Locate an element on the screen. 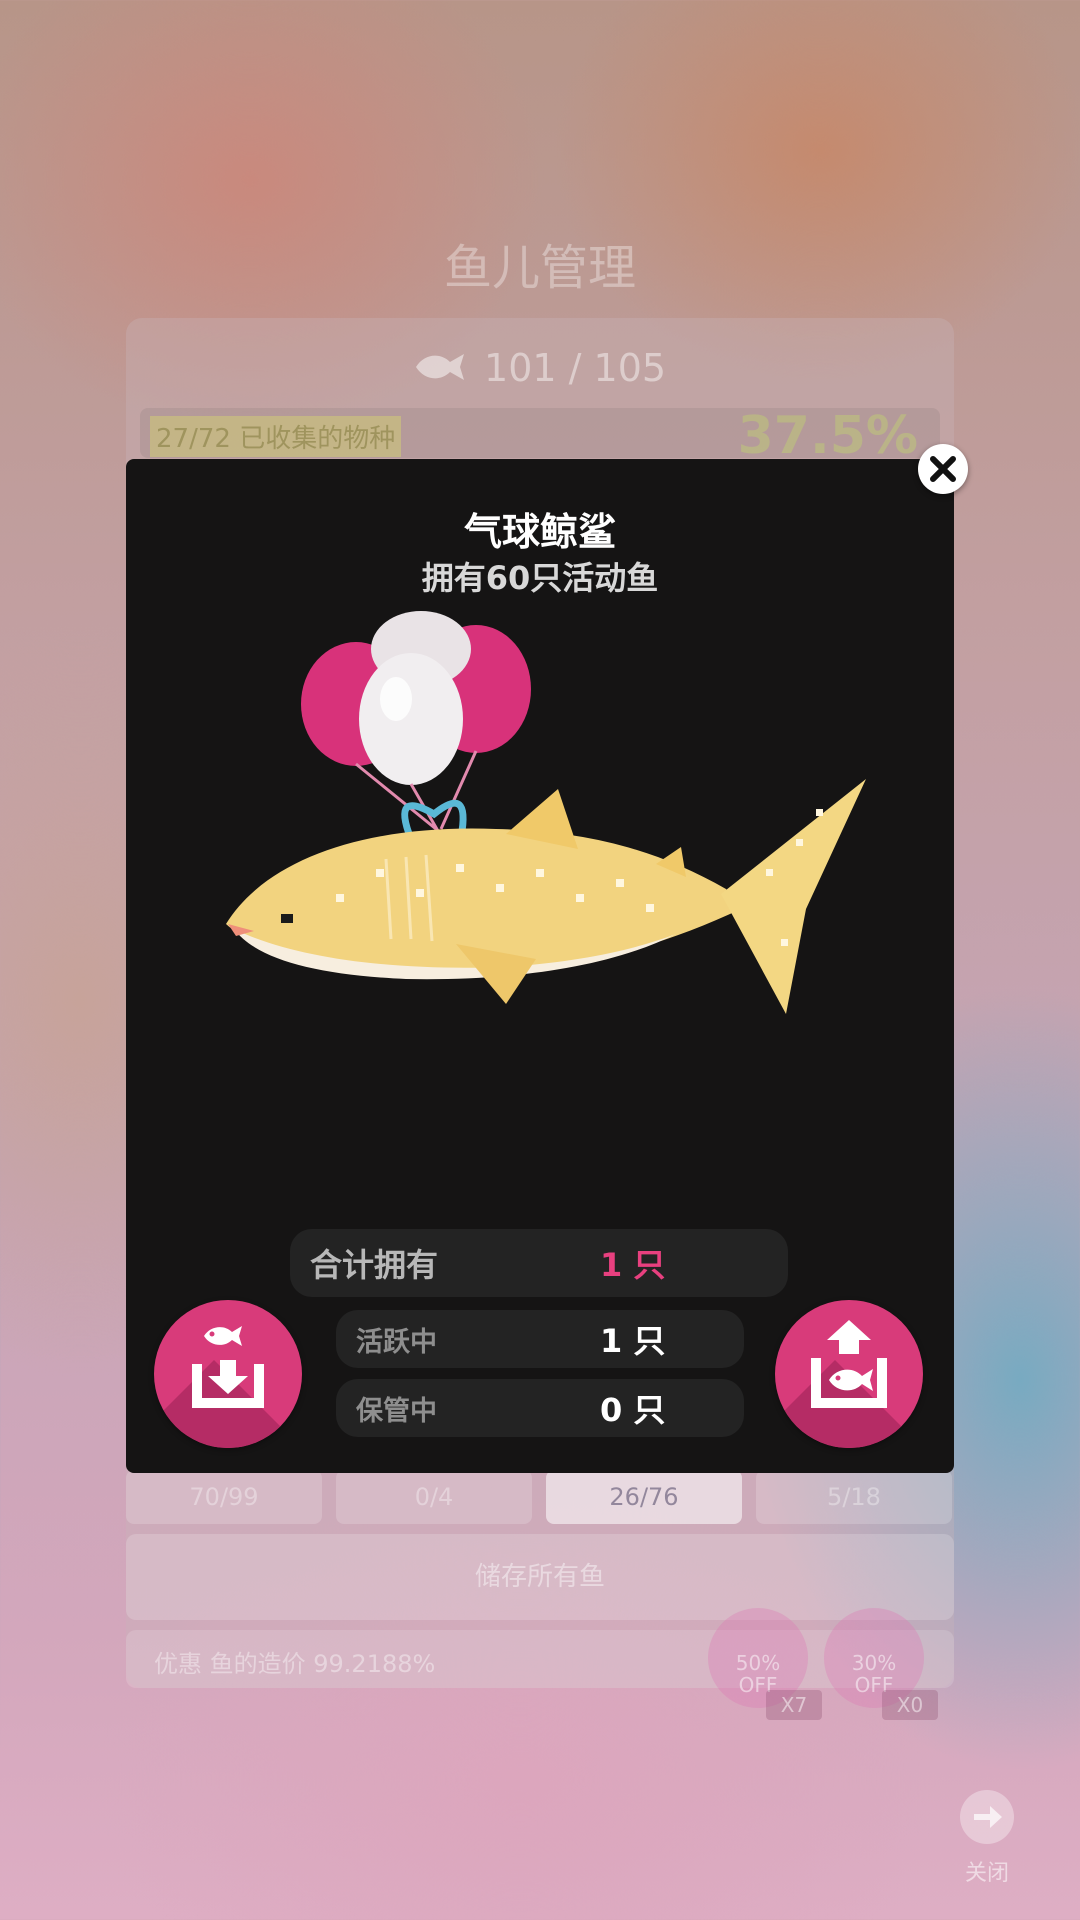 This screenshot has height=1920, width=1080. stat-active-label: 活跃中 is located at coordinates (396, 1342).